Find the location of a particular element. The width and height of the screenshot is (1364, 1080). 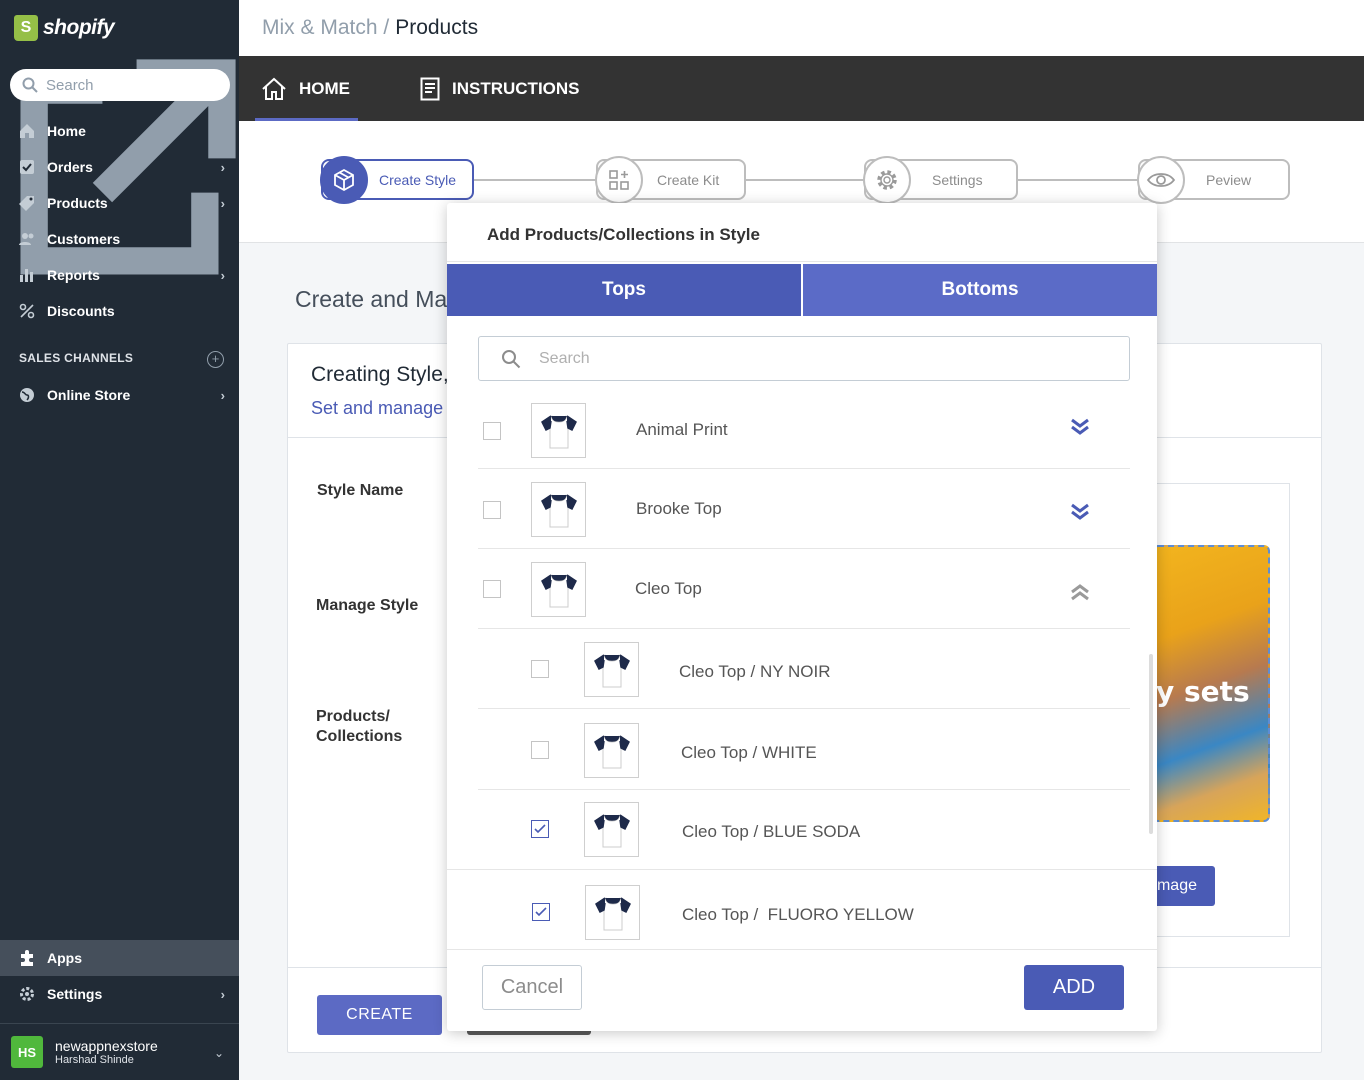

collections-label: Collections is located at coordinates (359, 736).